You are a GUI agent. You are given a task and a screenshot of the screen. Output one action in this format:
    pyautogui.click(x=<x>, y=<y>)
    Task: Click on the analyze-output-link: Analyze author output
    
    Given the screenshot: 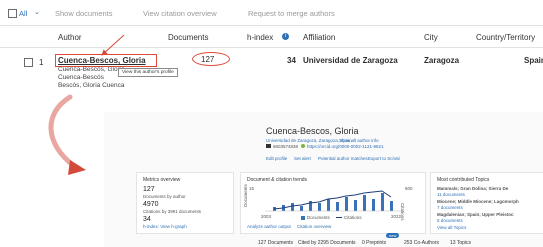 What is the action you would take?
    pyautogui.click(x=269, y=226)
    